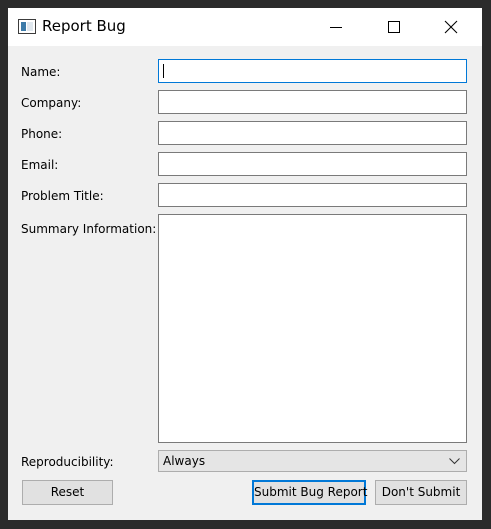  Describe the element at coordinates (312, 164) in the screenshot. I see `email-field` at that location.